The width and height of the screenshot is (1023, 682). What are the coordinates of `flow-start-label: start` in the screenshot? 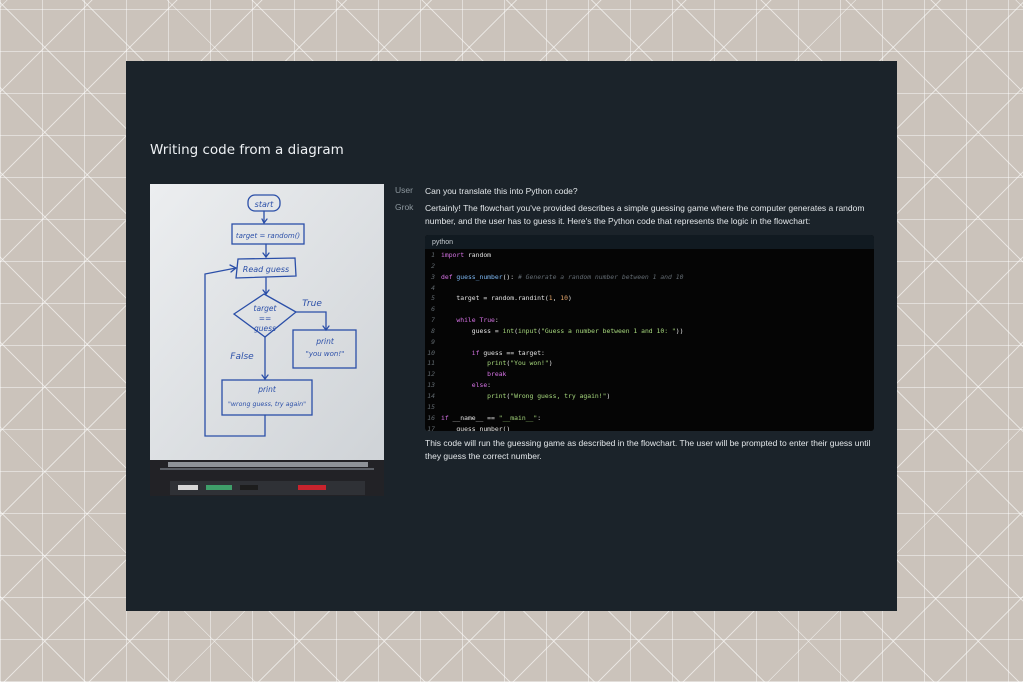 It's located at (264, 204).